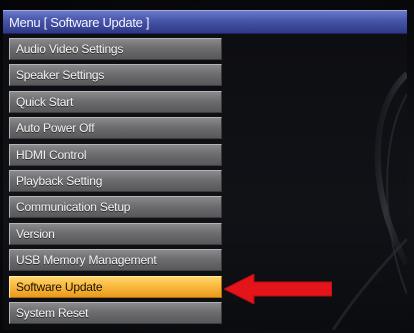 Image resolution: width=414 pixels, height=333 pixels. I want to click on menu-item-audio-video-settings: Audio Video Settings, so click(115, 49).